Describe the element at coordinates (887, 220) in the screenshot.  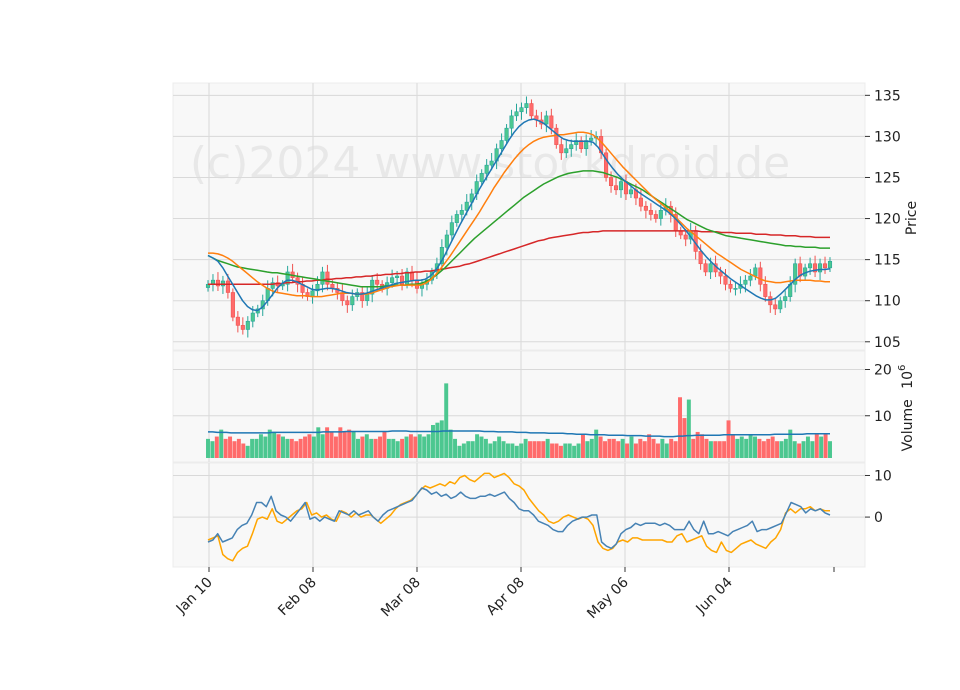
I see `price-tick-label: 120` at that location.